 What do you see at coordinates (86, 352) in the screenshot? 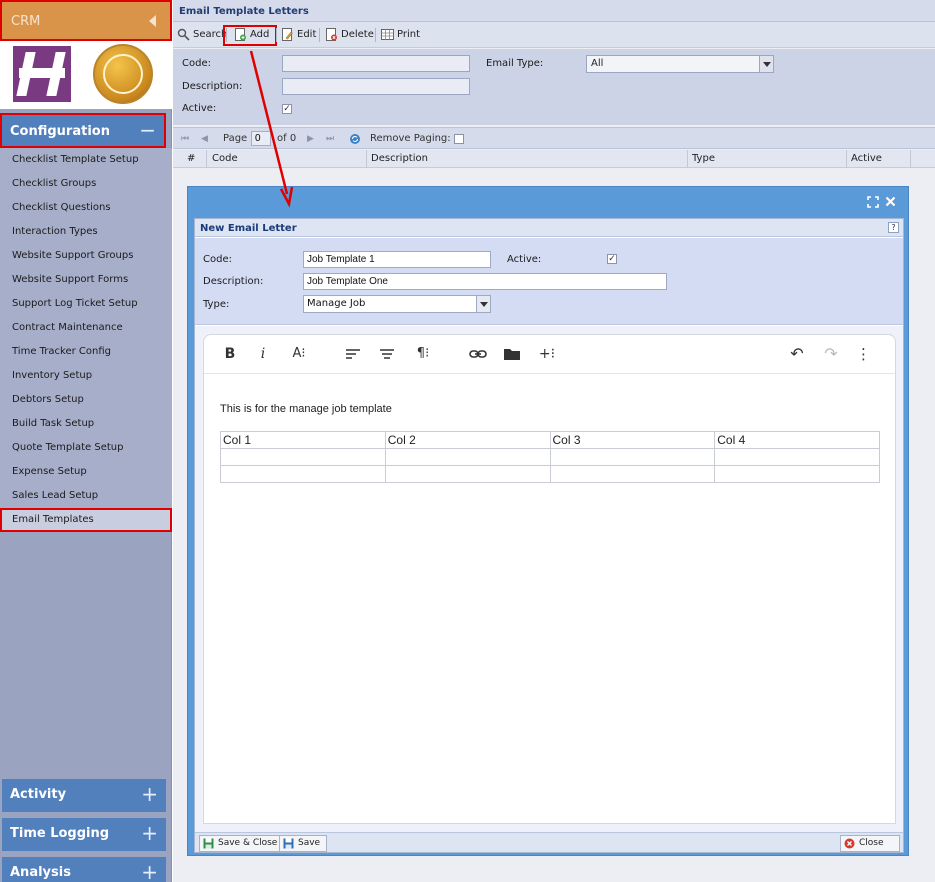
I see `sidebar-item-time-tracker-config: Time Tracker Config` at bounding box center [86, 352].